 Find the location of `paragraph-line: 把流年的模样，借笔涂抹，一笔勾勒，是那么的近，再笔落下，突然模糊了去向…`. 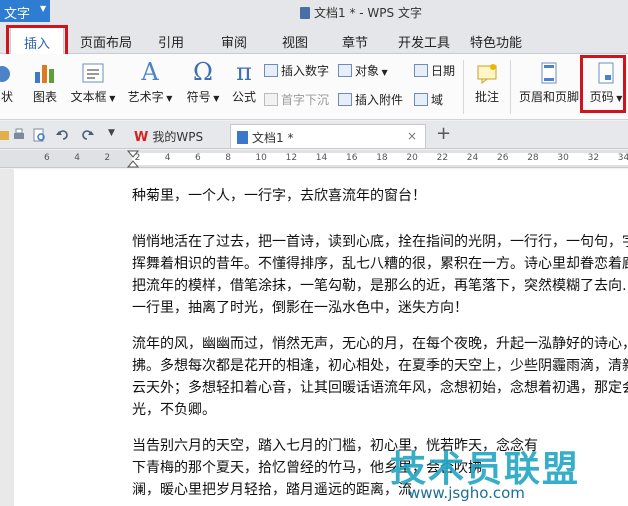

paragraph-line: 把流年的模样，借笔涂抹，一笔勾勒，是那么的近，再笔落下，突然模糊了去向… is located at coordinates (380, 286).